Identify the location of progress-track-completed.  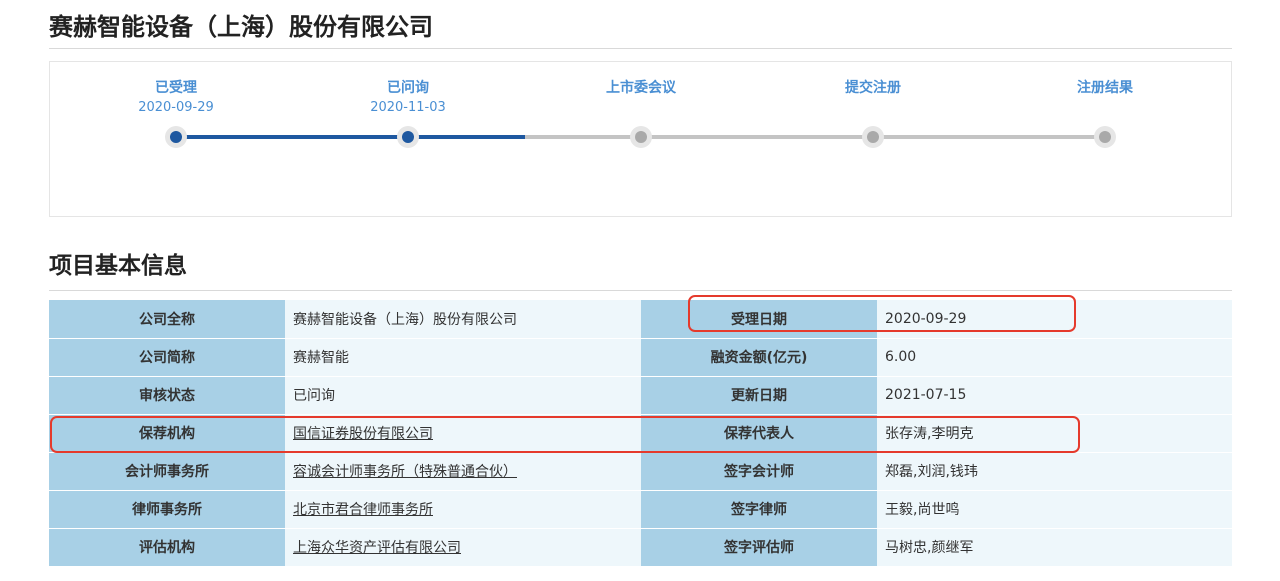
(350, 137).